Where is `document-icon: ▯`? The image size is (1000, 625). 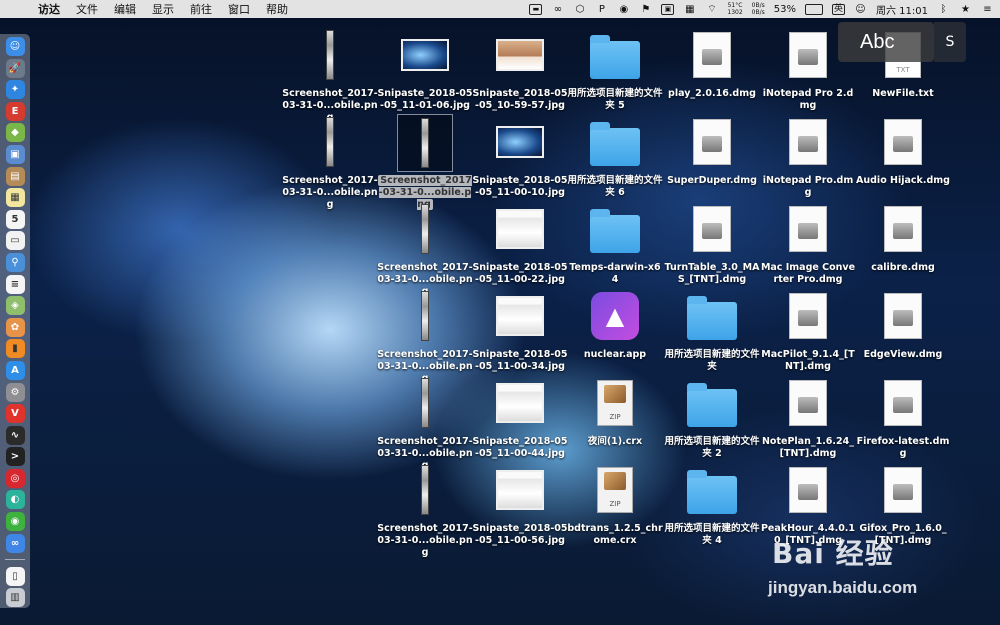 document-icon: ▯ is located at coordinates (15, 576).